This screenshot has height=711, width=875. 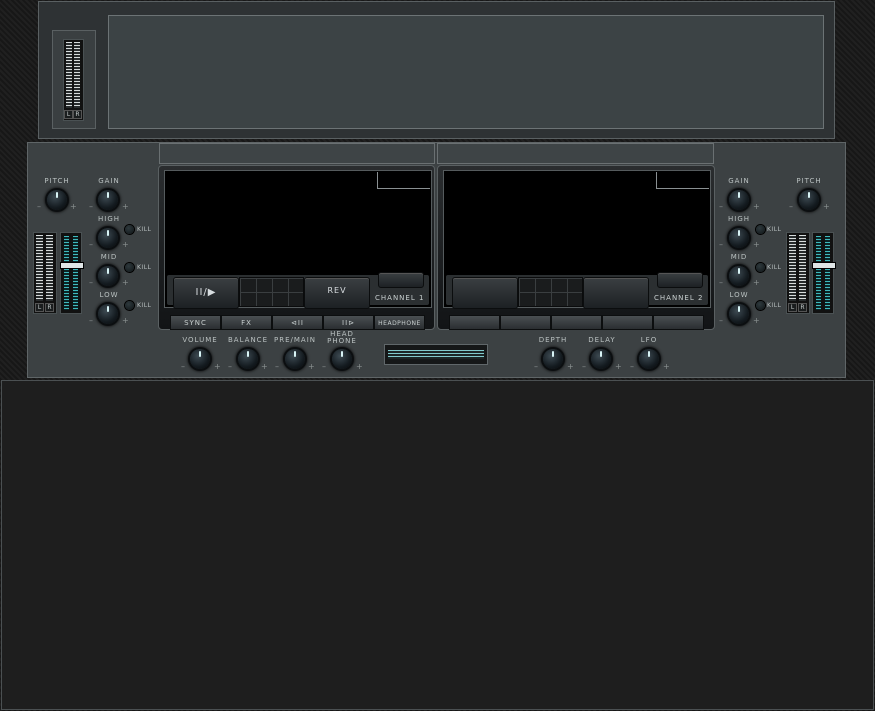 I want to click on high-minus-left: –, so click(x=91, y=244).